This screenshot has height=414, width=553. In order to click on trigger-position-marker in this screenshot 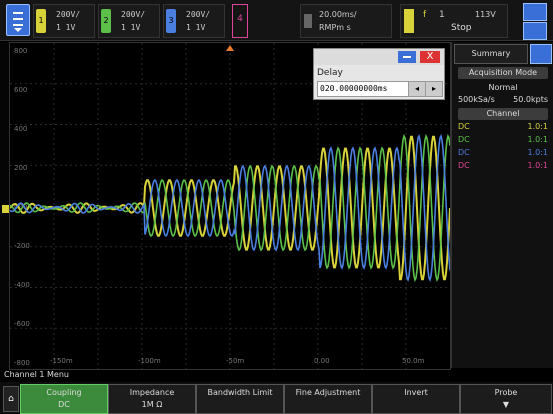, I will do `click(230, 48)`.